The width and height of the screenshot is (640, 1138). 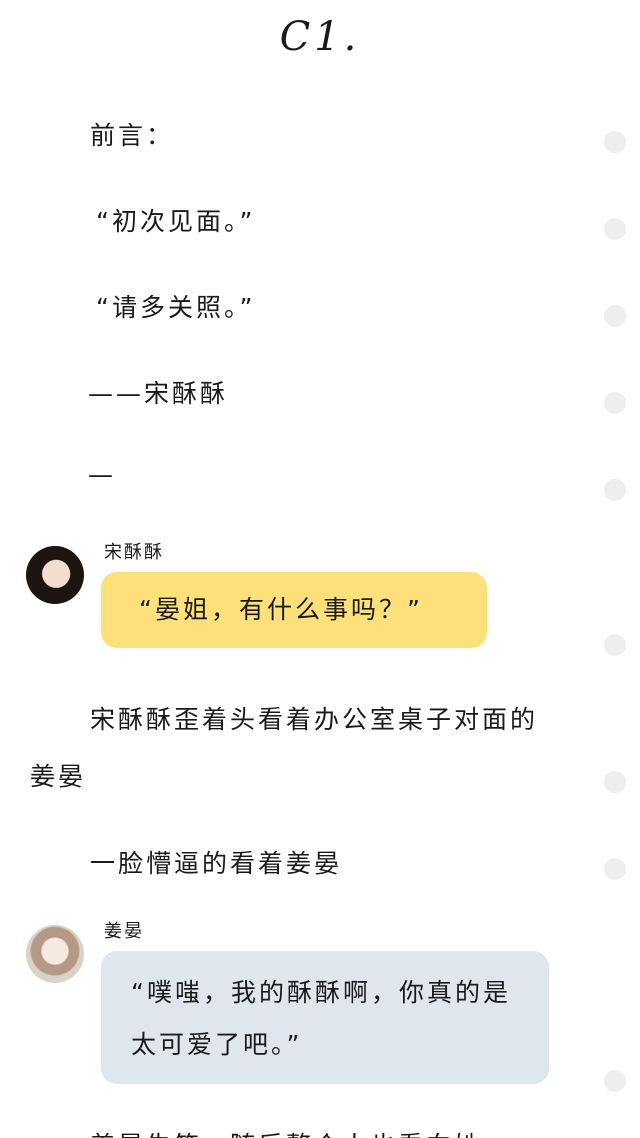 I want to click on quote-signature: ——宋酥酥, so click(x=158, y=393).